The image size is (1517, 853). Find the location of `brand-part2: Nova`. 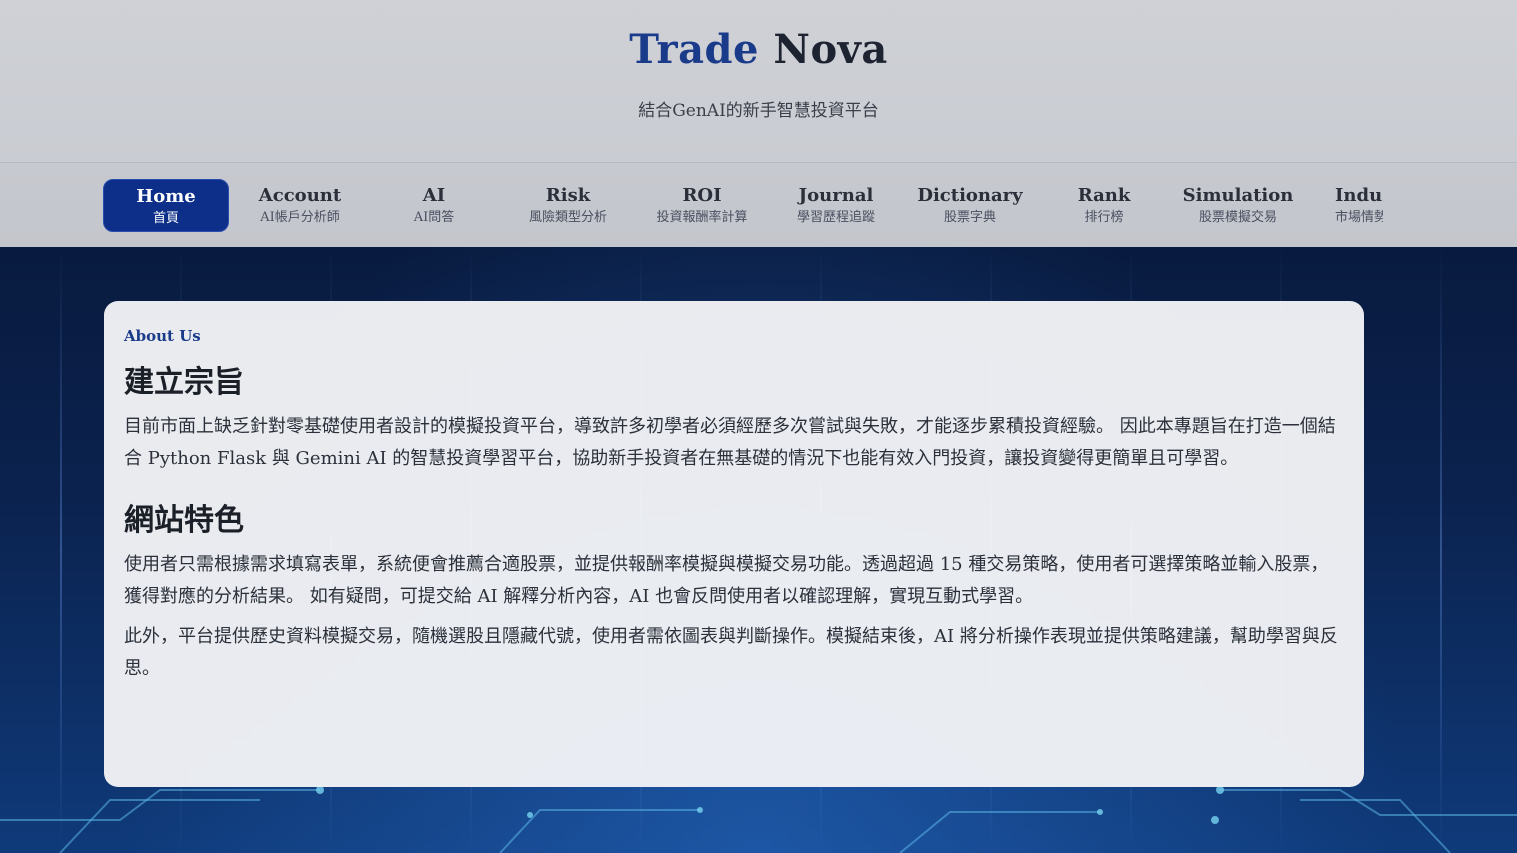

brand-part2: Nova is located at coordinates (830, 49).